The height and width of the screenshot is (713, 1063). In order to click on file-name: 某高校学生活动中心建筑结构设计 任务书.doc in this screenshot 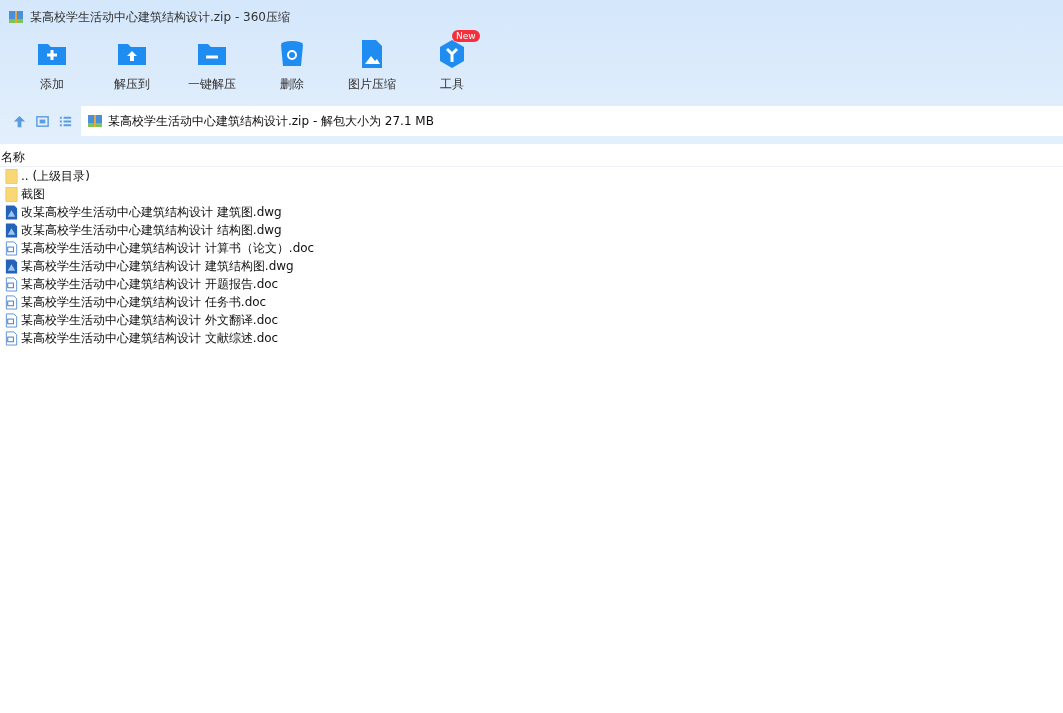, I will do `click(144, 302)`.